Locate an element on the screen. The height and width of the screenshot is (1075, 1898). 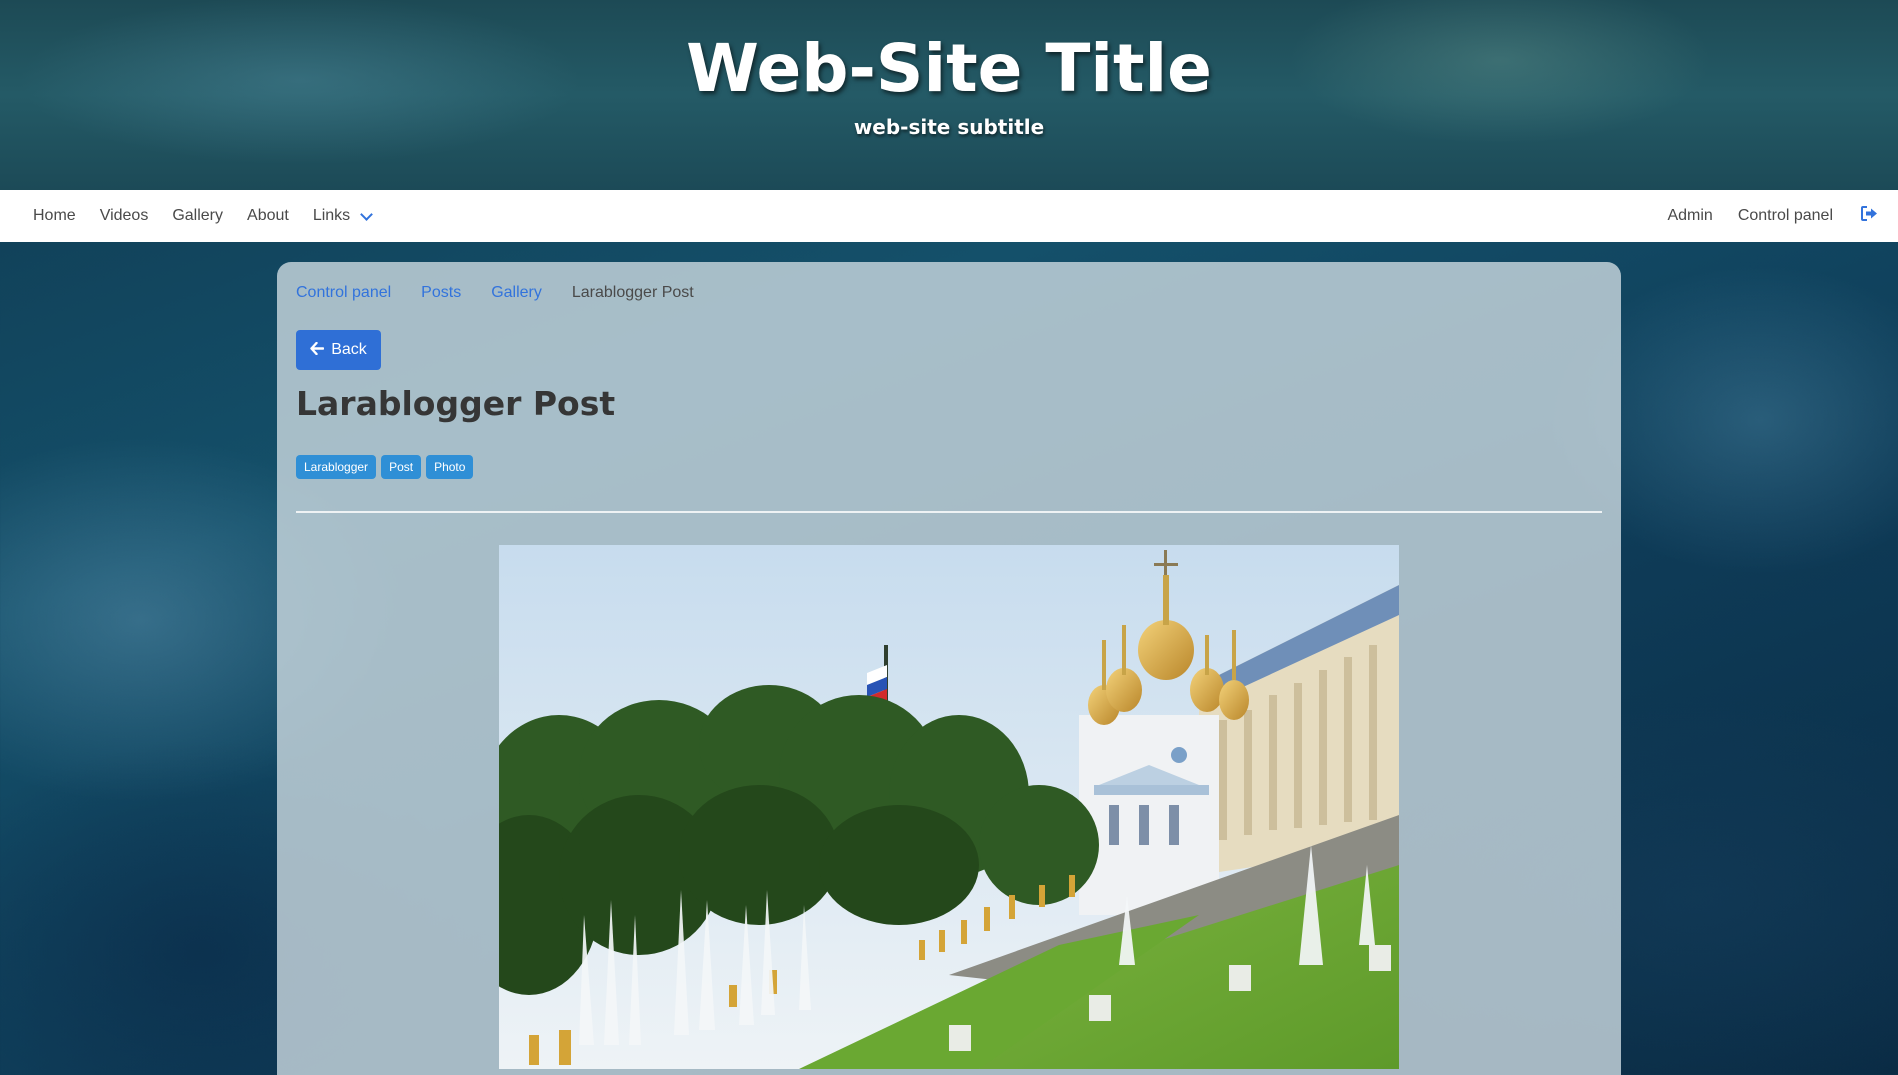
back-button: Back is located at coordinates (338, 350).